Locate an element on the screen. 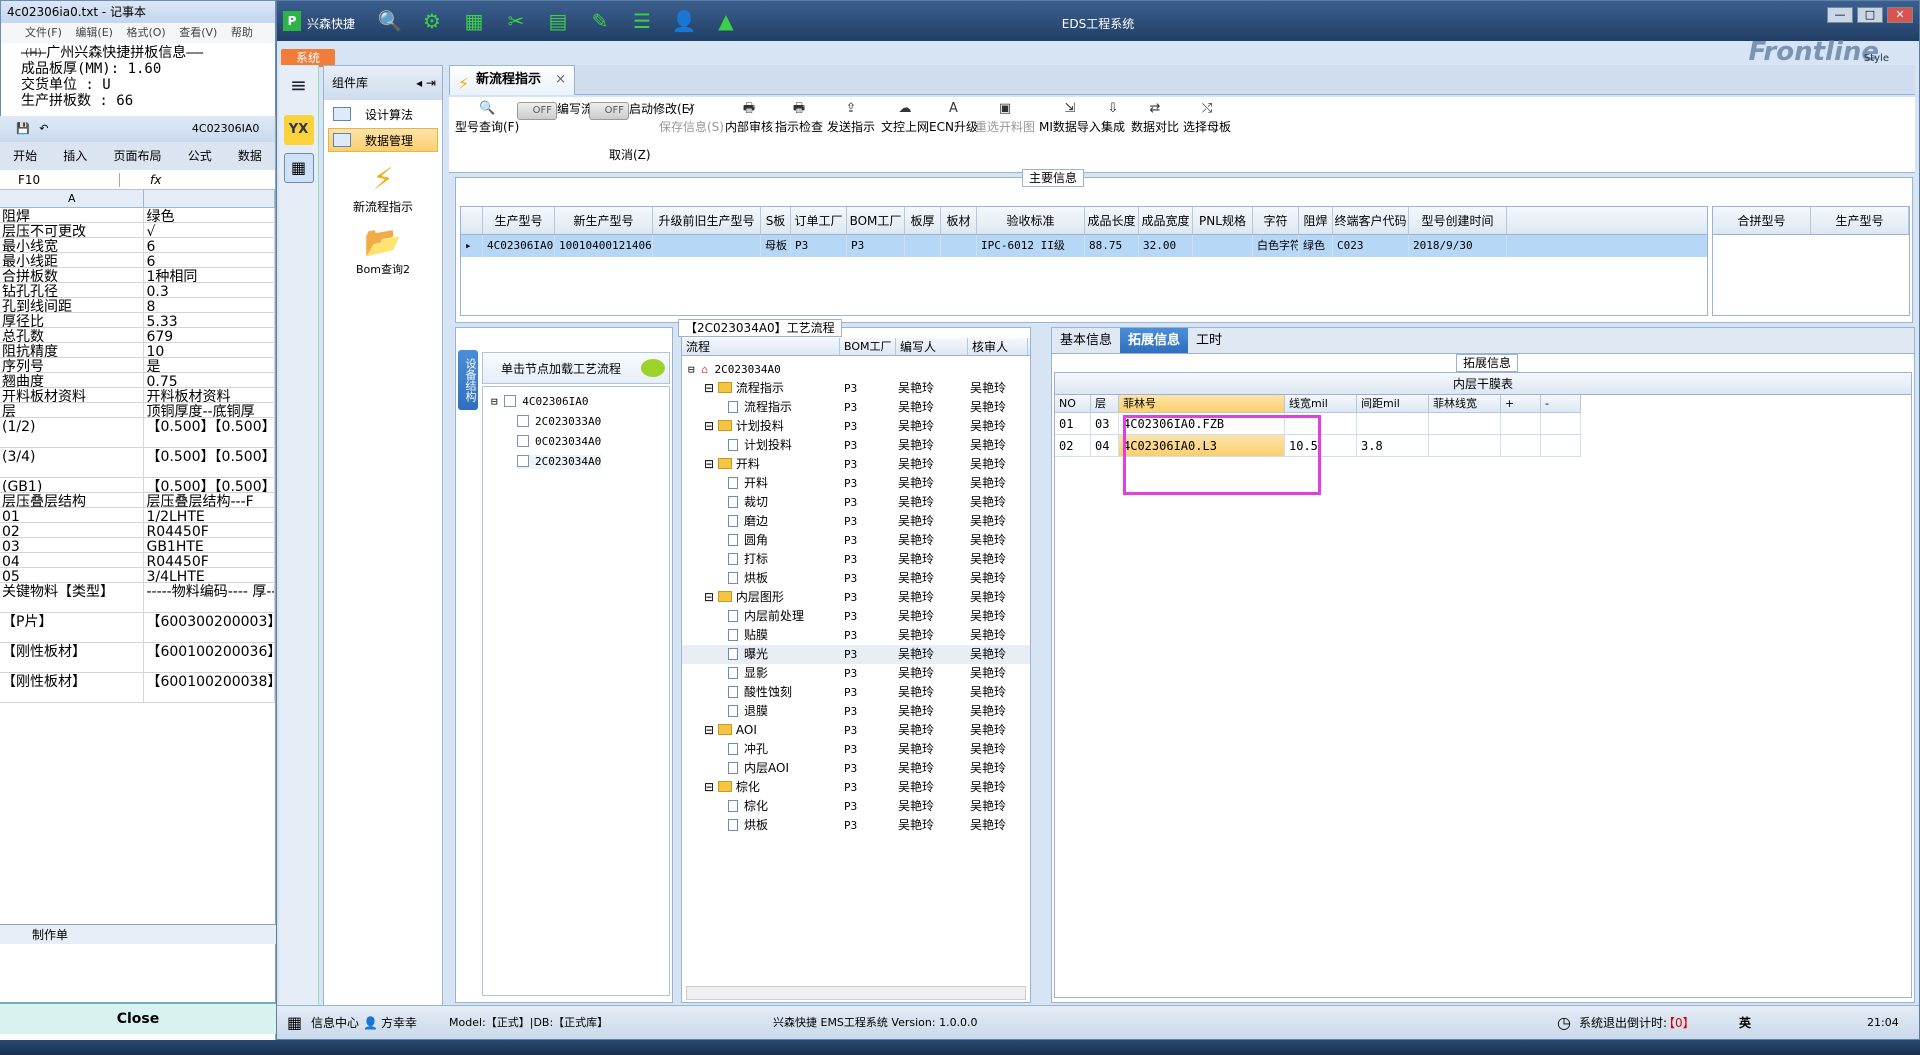  process-row: 烘板 P3 吴艳玲 吴艳玲 is located at coordinates (856, 578).